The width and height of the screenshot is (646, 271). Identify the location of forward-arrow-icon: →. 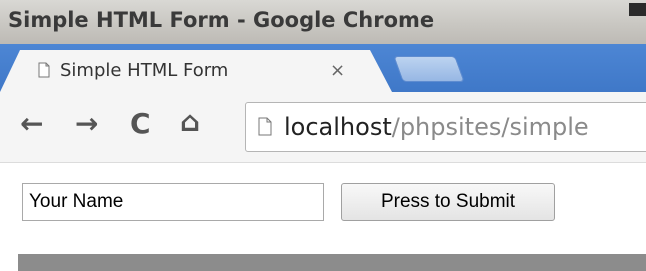
(86, 124).